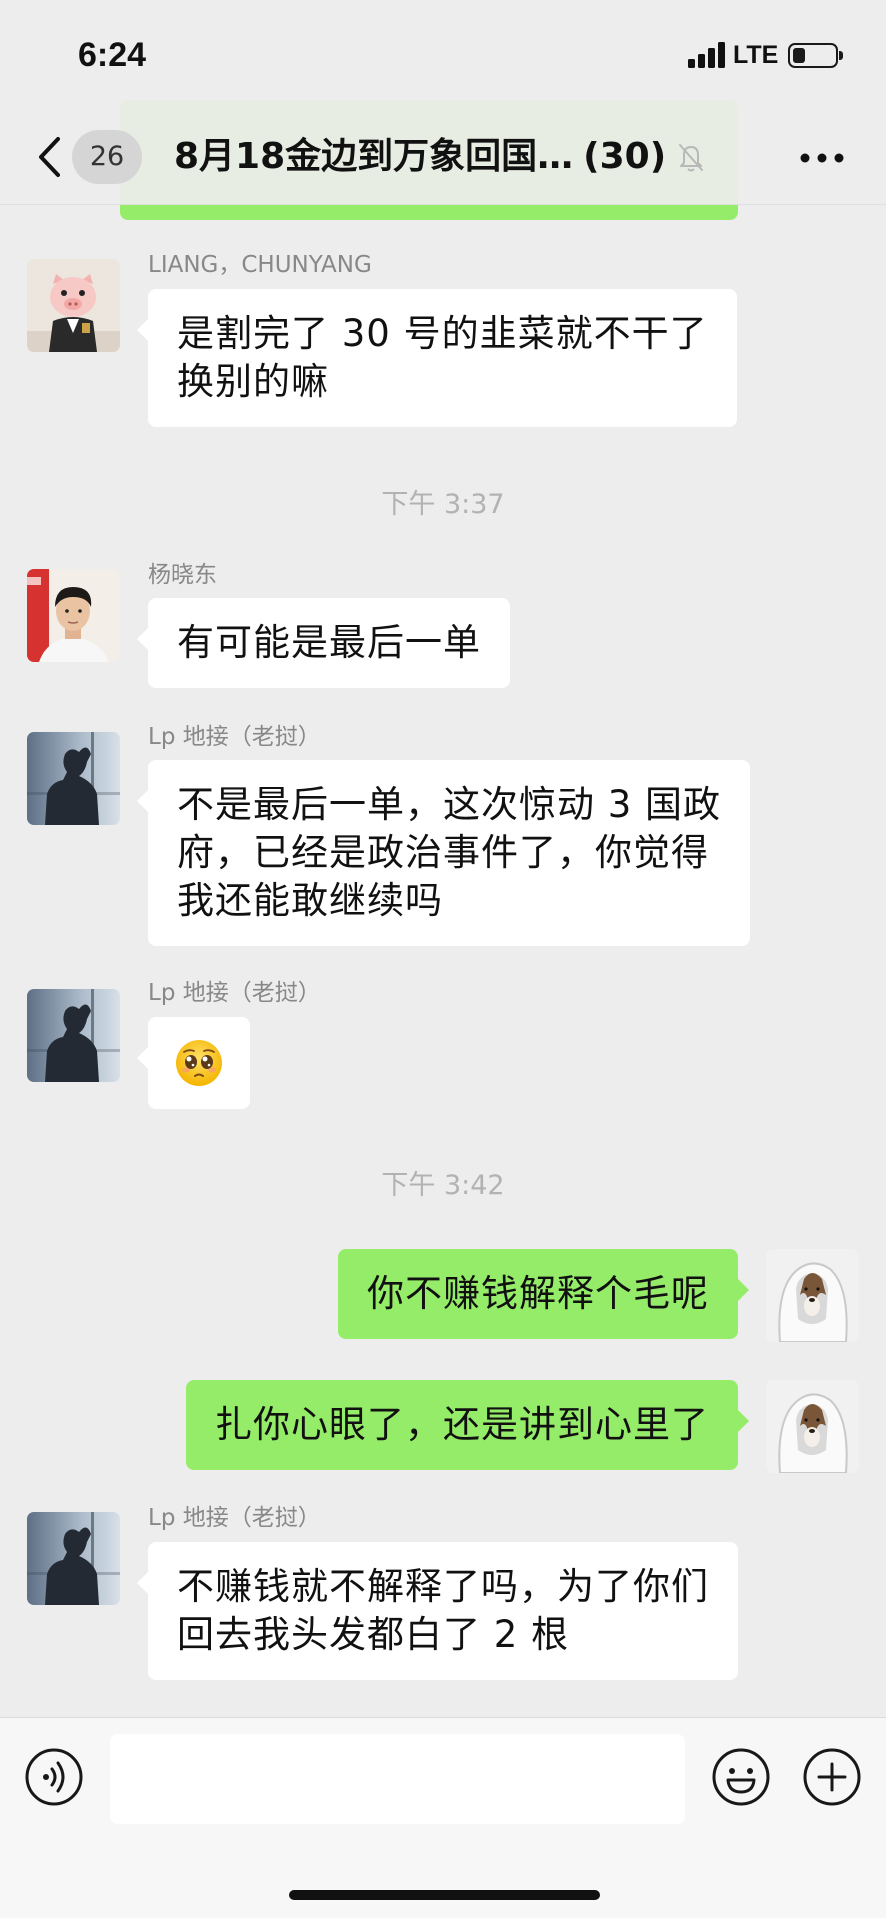 The image size is (886, 1918). I want to click on message-input, so click(397, 1779).